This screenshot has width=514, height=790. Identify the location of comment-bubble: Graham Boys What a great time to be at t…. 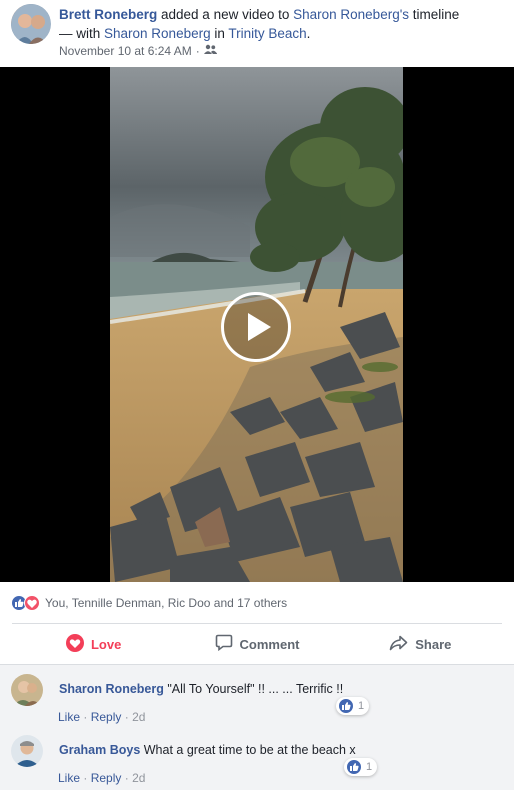
(207, 750).